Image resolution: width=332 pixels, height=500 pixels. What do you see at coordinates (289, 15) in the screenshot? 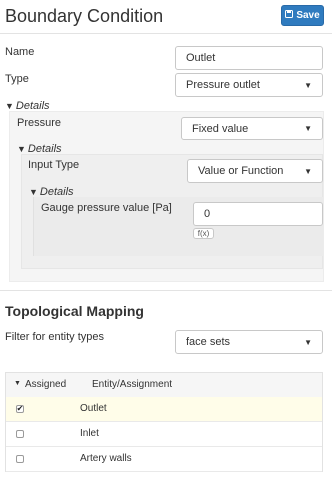
I see `save-icon` at bounding box center [289, 15].